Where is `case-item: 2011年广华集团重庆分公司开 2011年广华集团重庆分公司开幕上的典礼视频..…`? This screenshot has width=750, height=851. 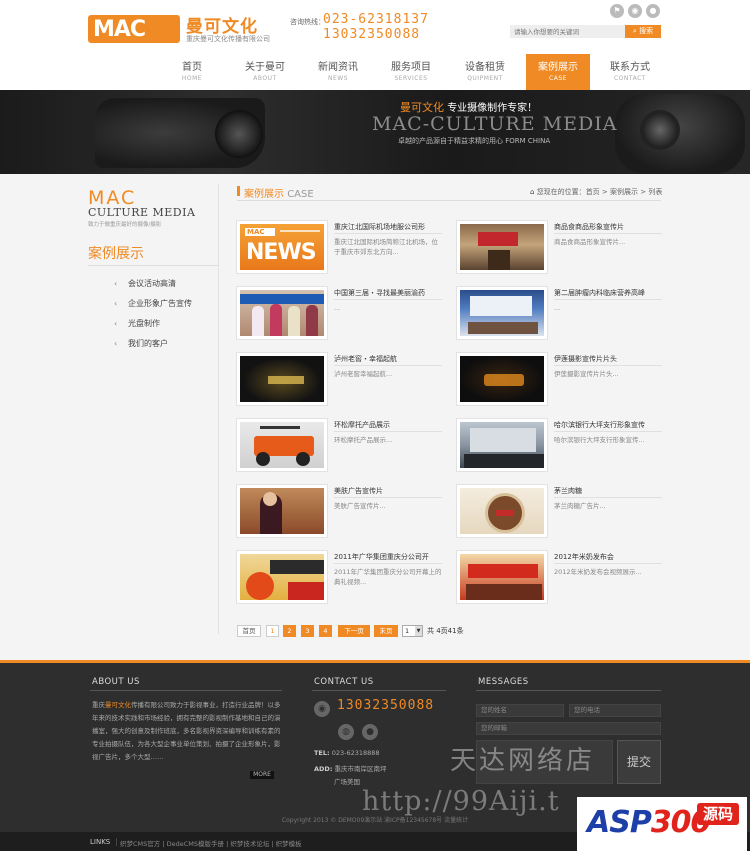
case-item: 2011年广华集团重庆分公司开 2011年广华集团重庆分公司开幕上的典礼视频..… is located at coordinates (339, 578).